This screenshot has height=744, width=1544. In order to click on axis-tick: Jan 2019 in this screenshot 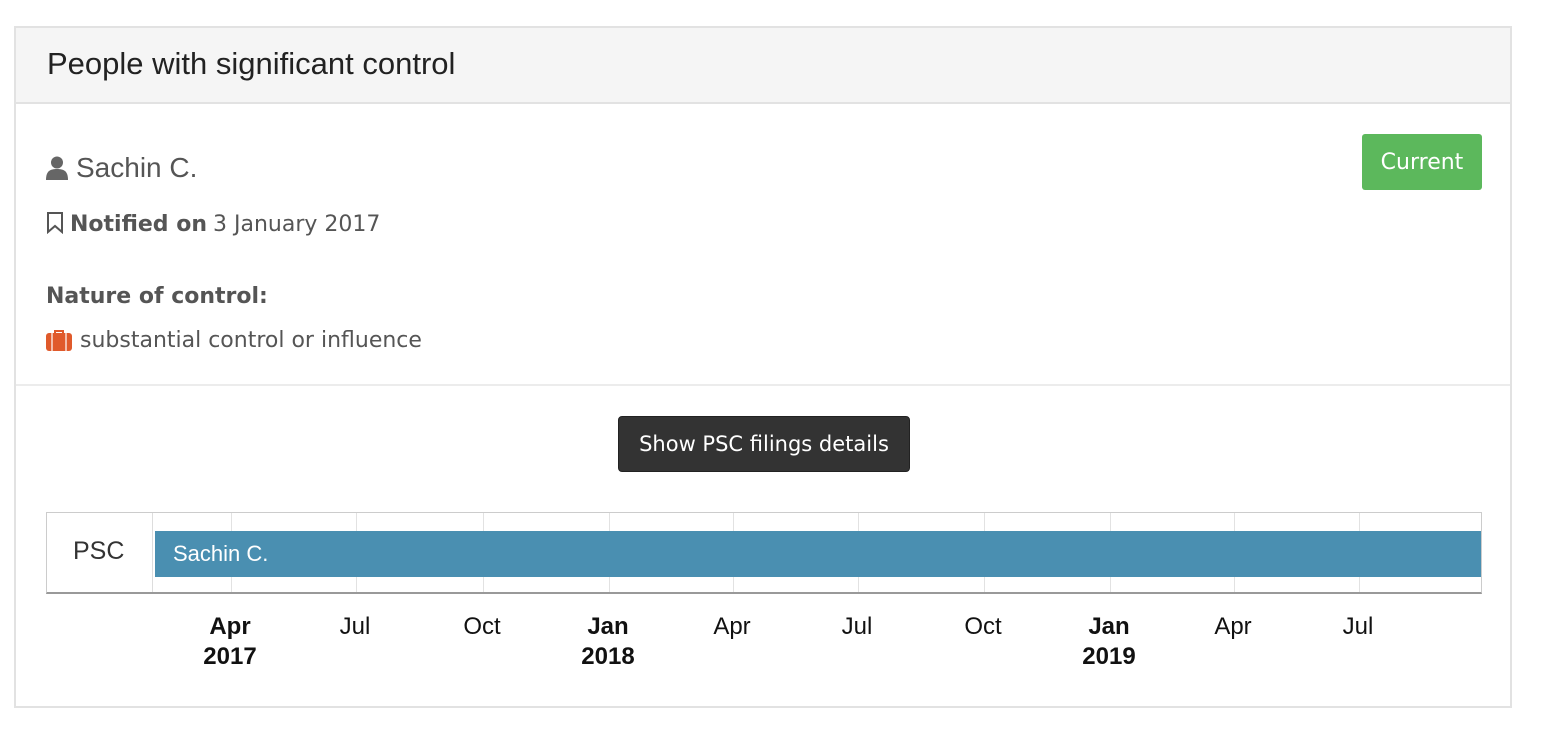, I will do `click(1109, 641)`.